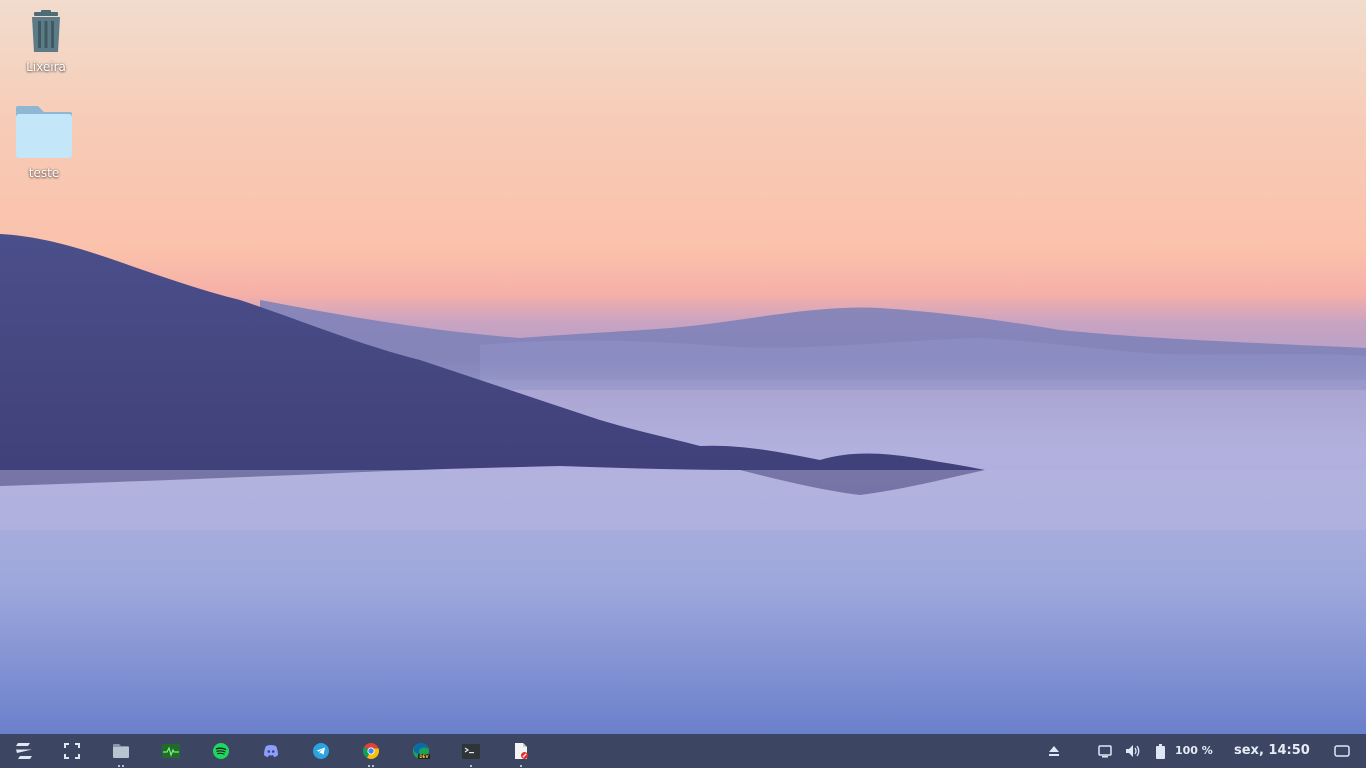 The image size is (1366, 768). I want to click on taskbar-terminal-button, so click(471, 751).